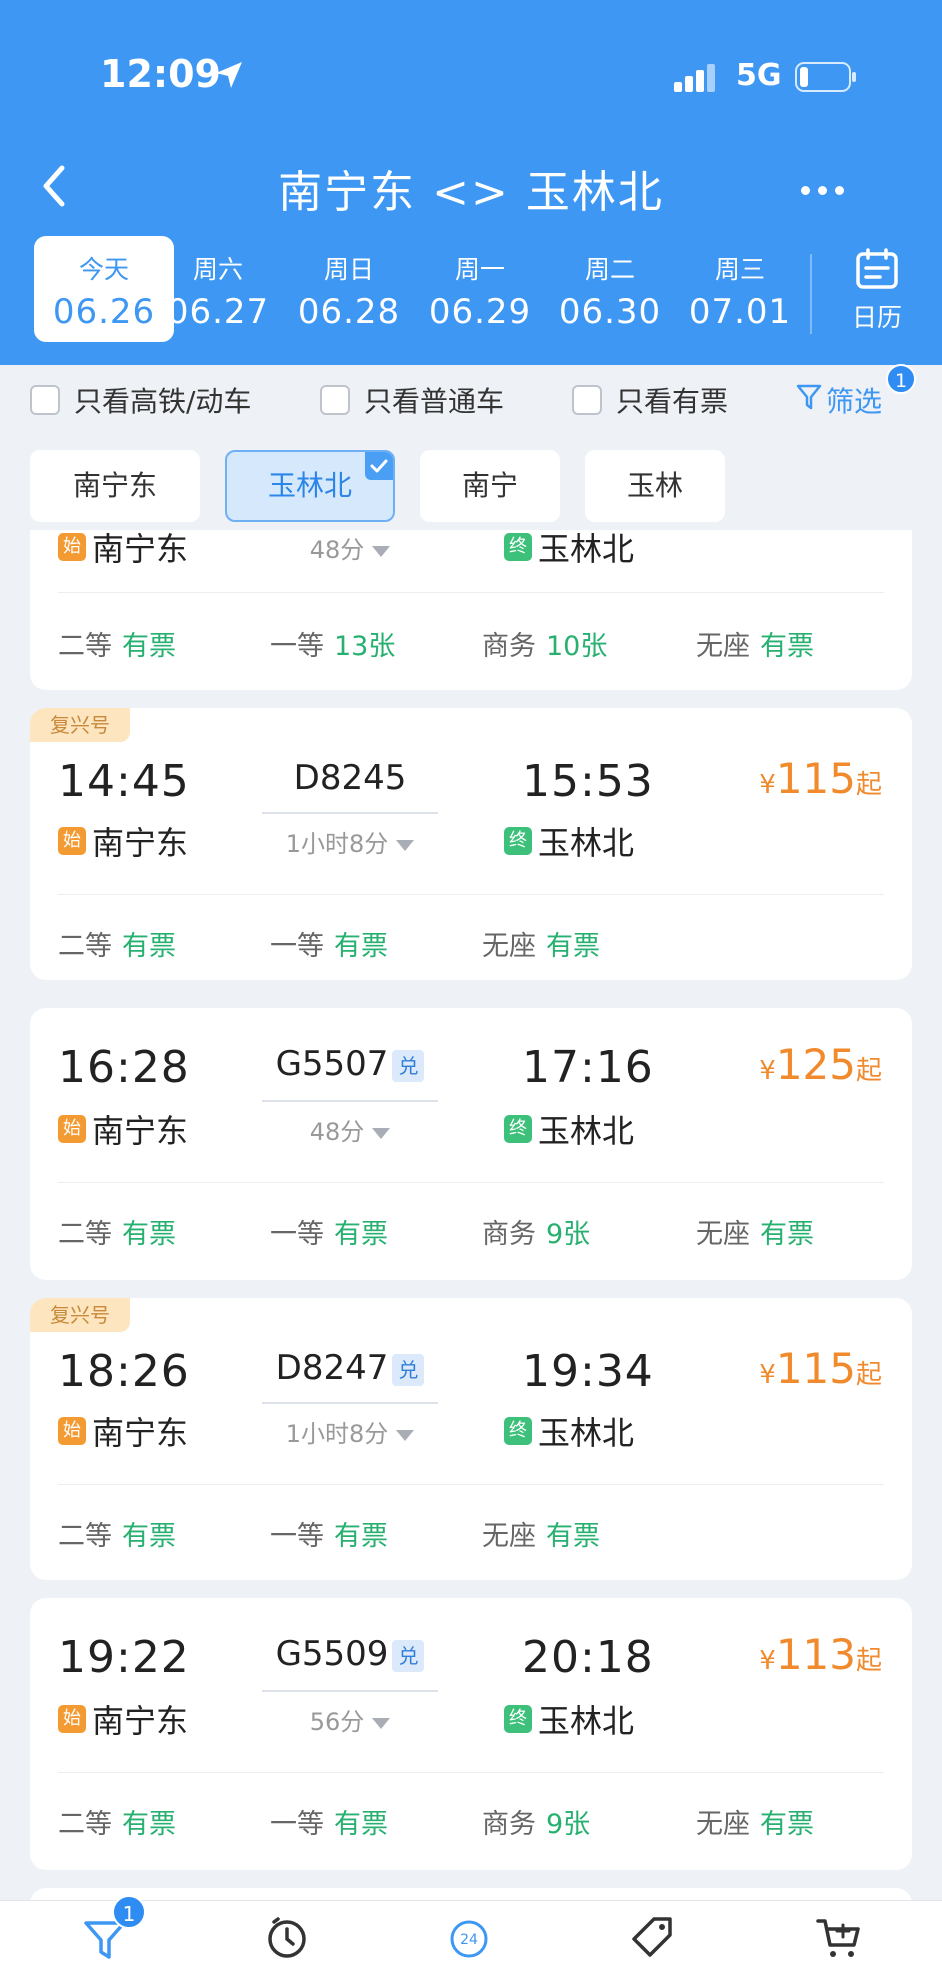 This screenshot has height=1966, width=942. Describe the element at coordinates (379, 466) in the screenshot. I see `check-icon` at that location.